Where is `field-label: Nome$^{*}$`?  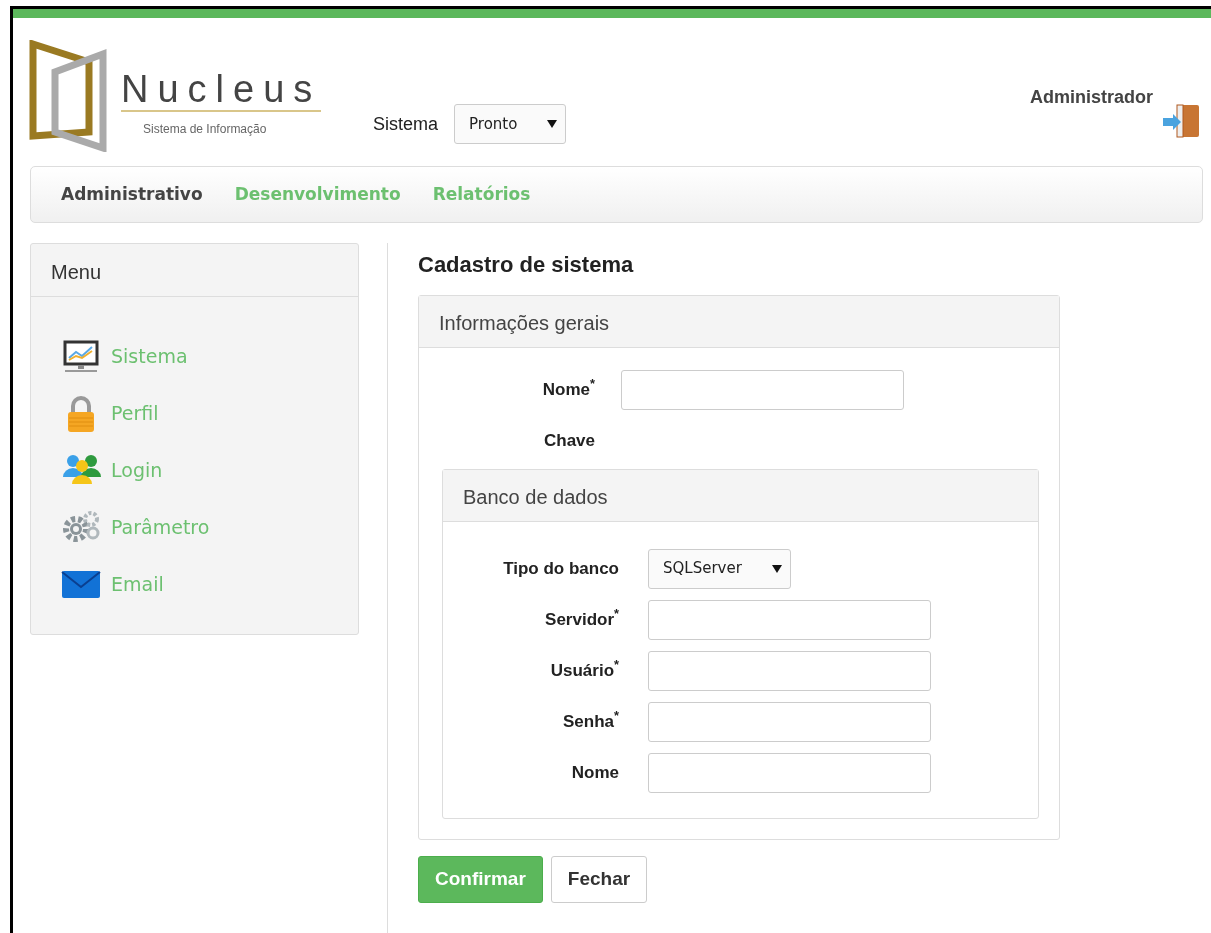 field-label: Nome$^{*}$ is located at coordinates (568, 388).